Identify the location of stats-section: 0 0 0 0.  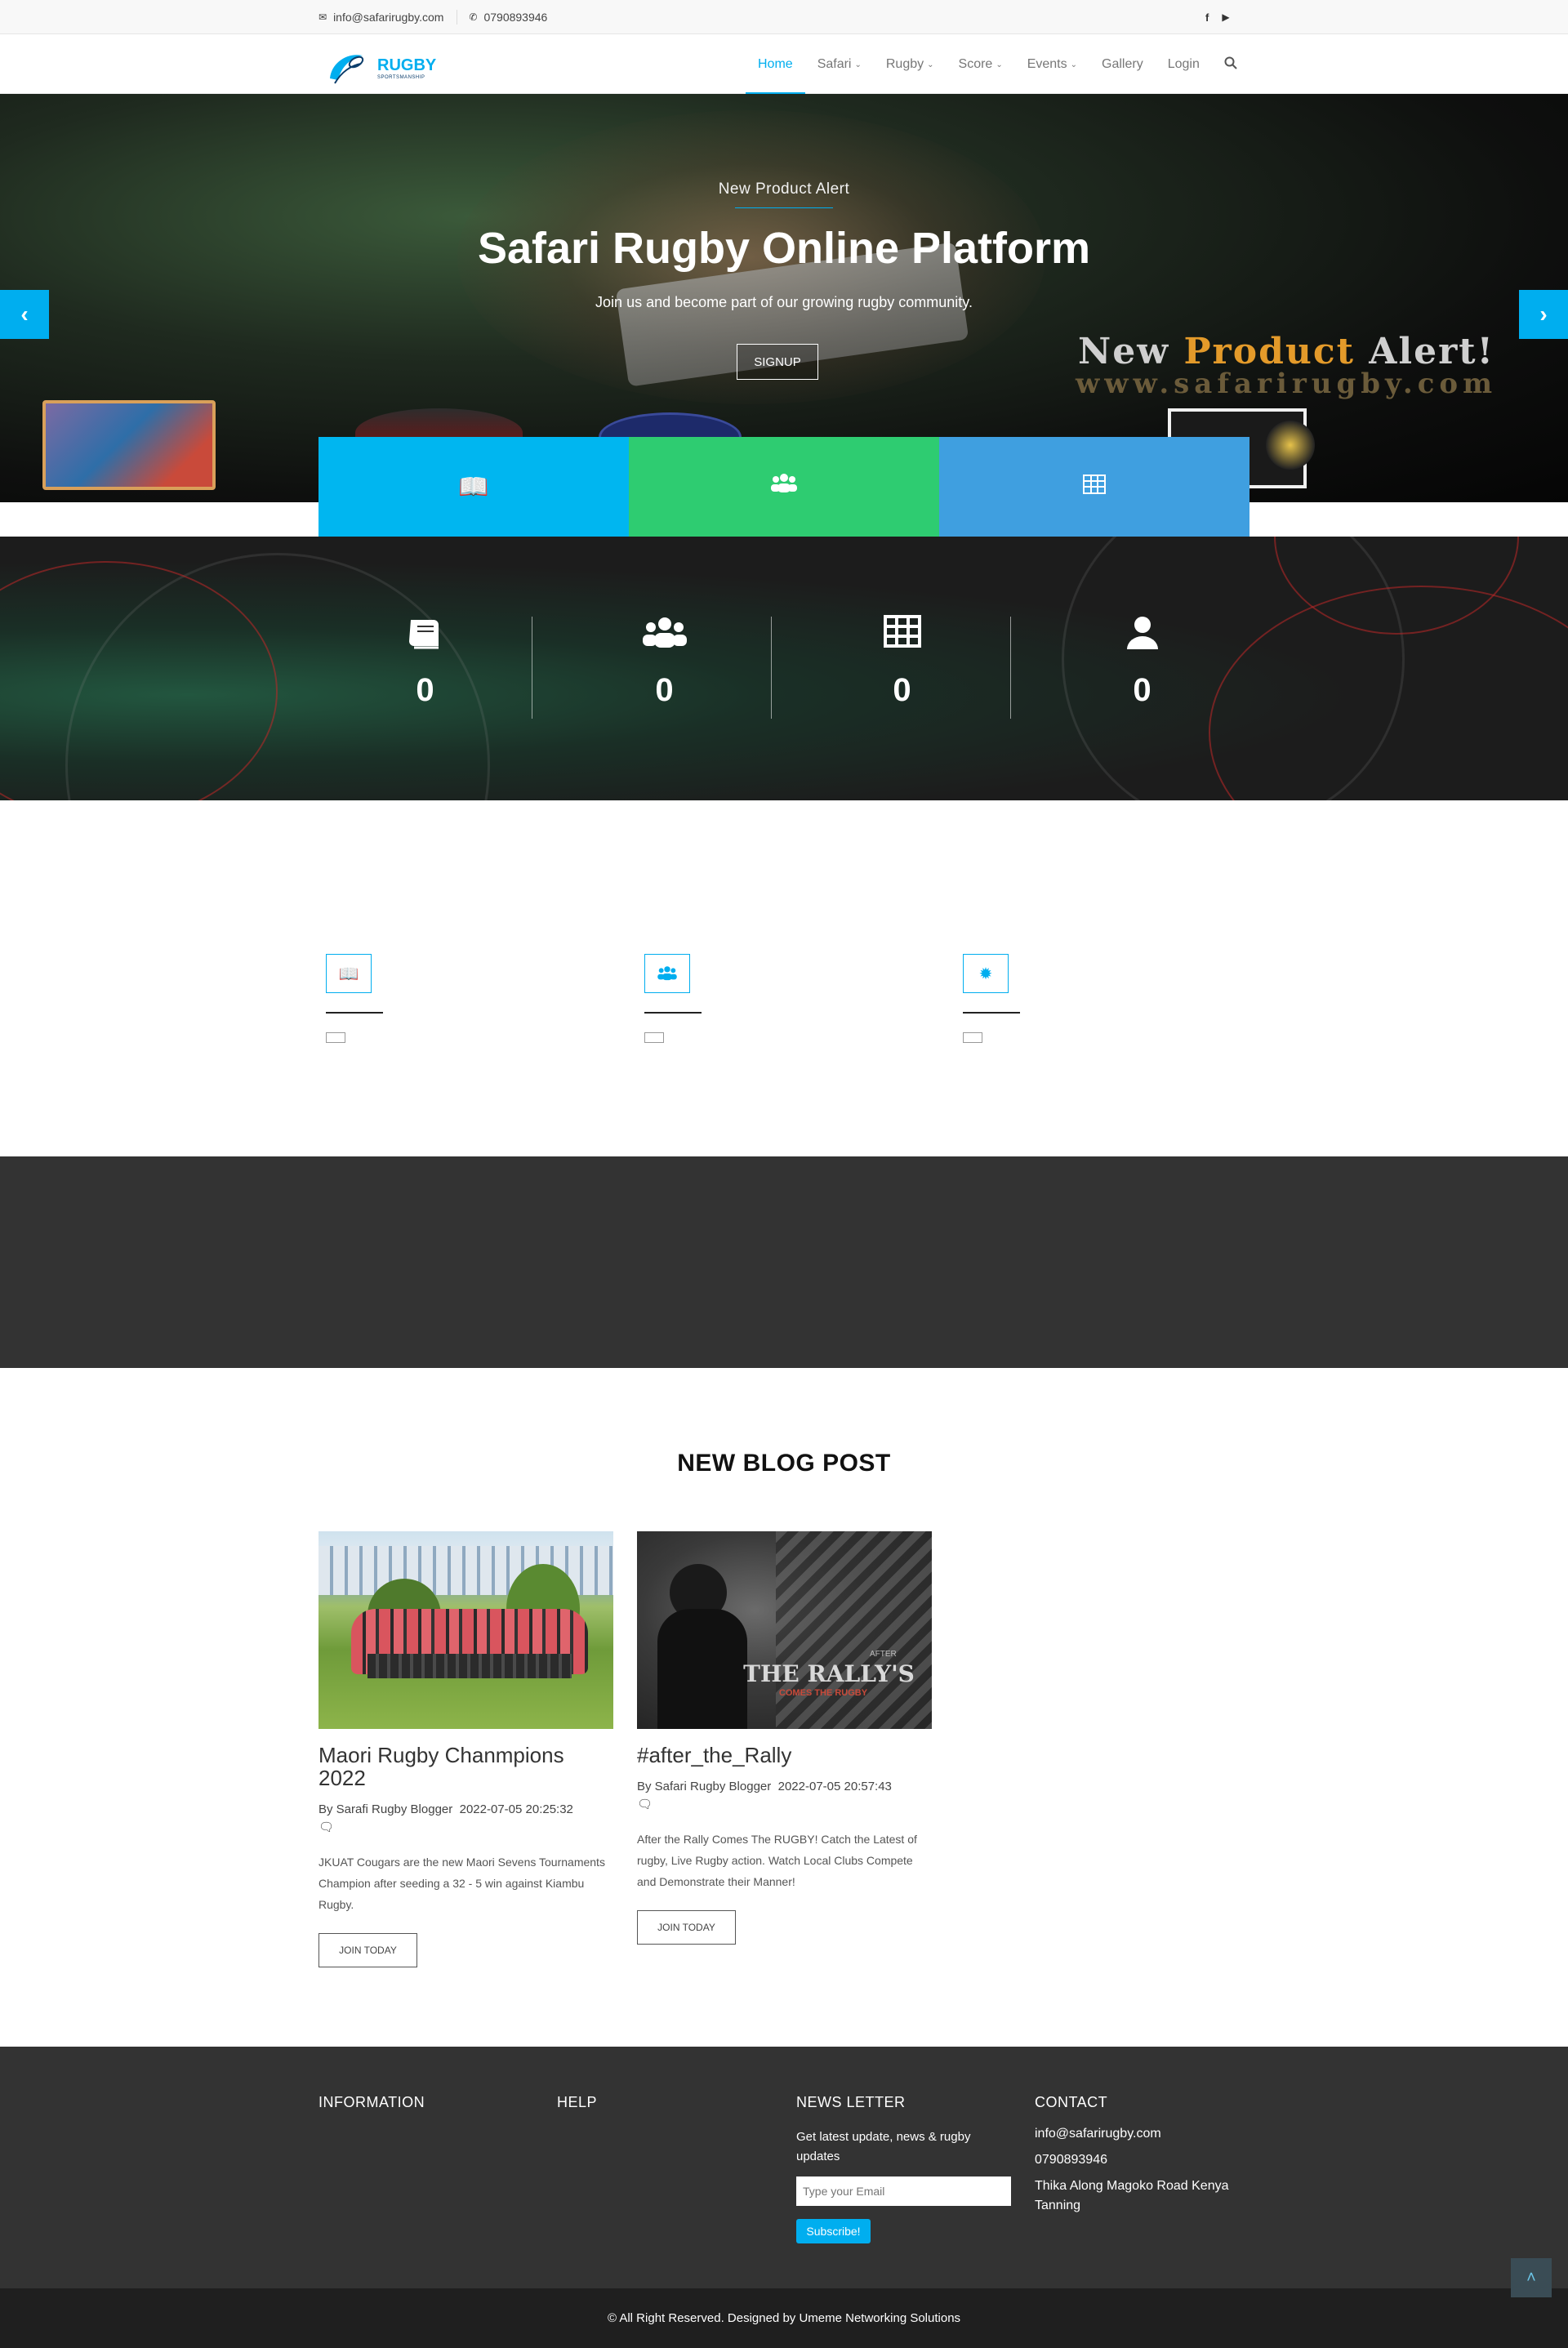
(784, 669).